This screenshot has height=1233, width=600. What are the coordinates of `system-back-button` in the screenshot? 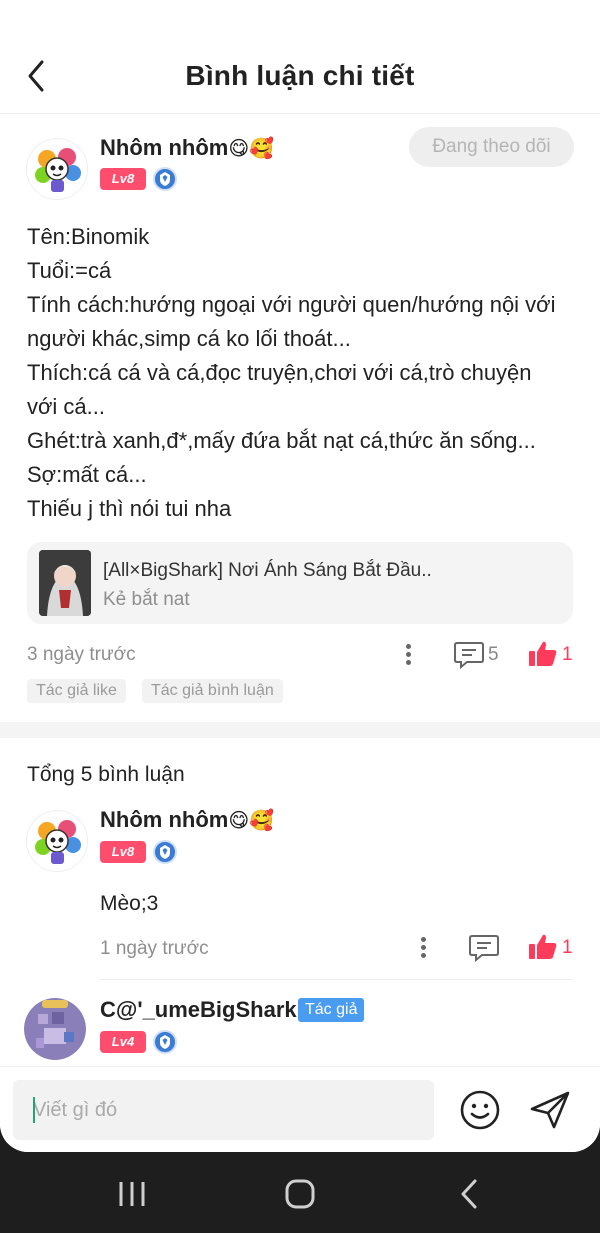 It's located at (470, 1194).